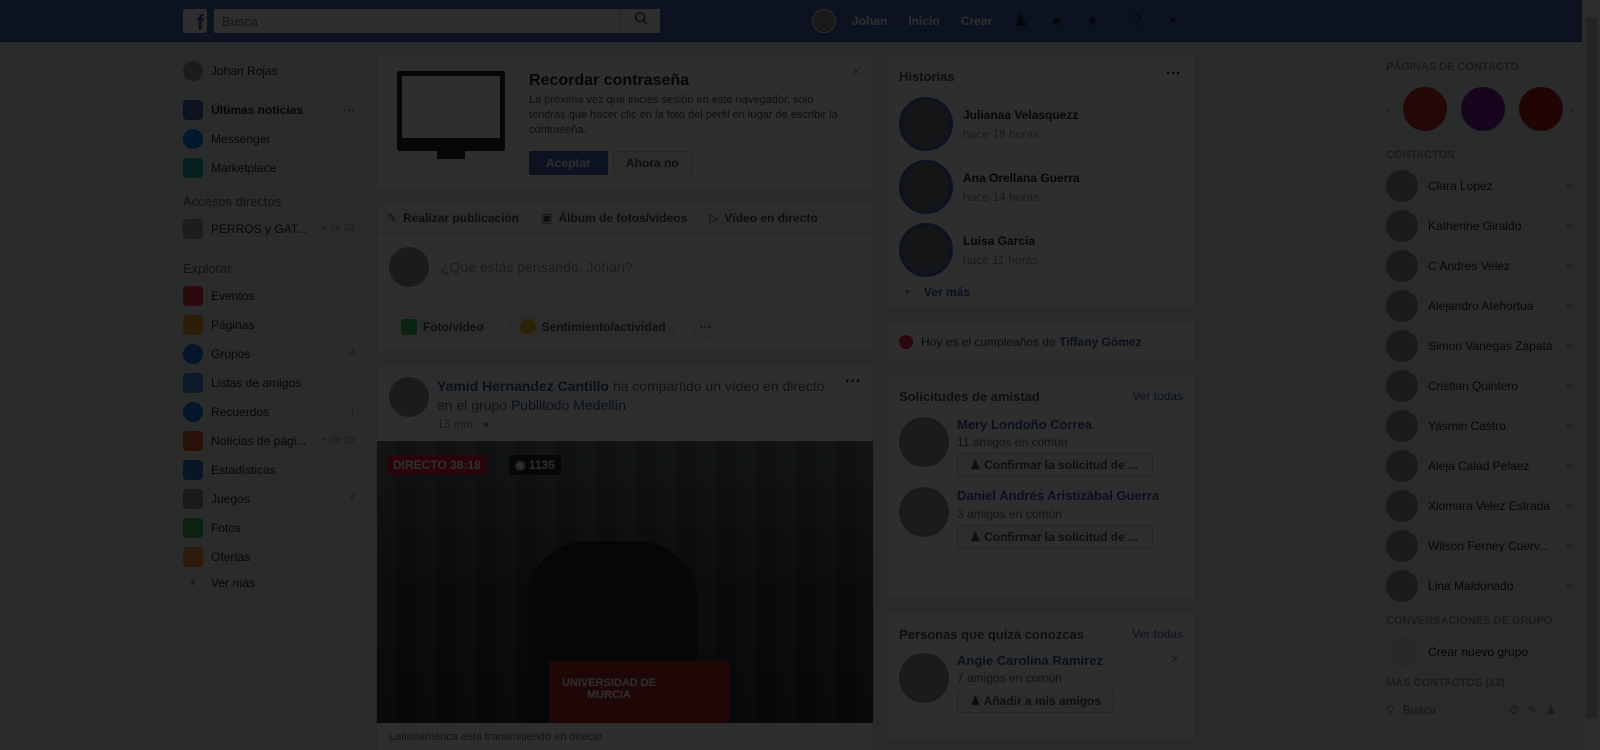  I want to click on contact-item: C Andres Velez, so click(1484, 266).